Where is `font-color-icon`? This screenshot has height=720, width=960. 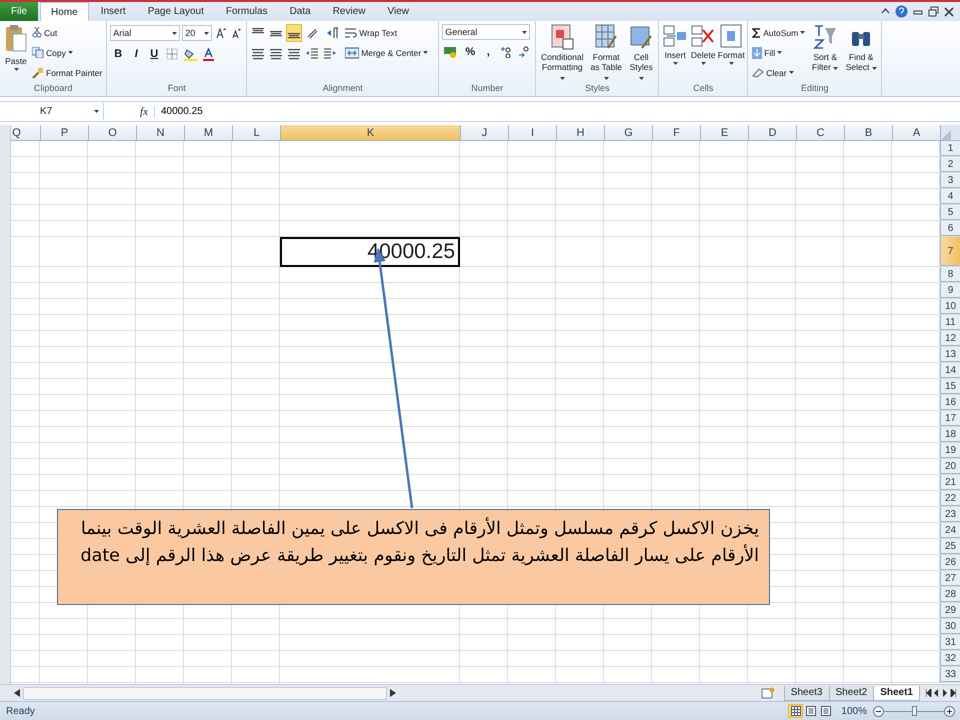
font-color-icon is located at coordinates (208, 54).